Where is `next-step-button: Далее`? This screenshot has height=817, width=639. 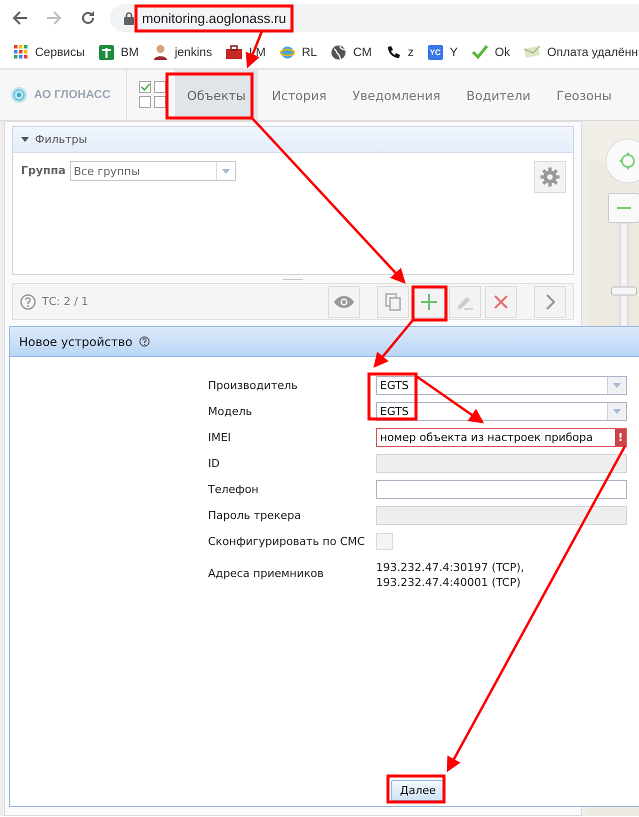 next-step-button: Далее is located at coordinates (418, 790).